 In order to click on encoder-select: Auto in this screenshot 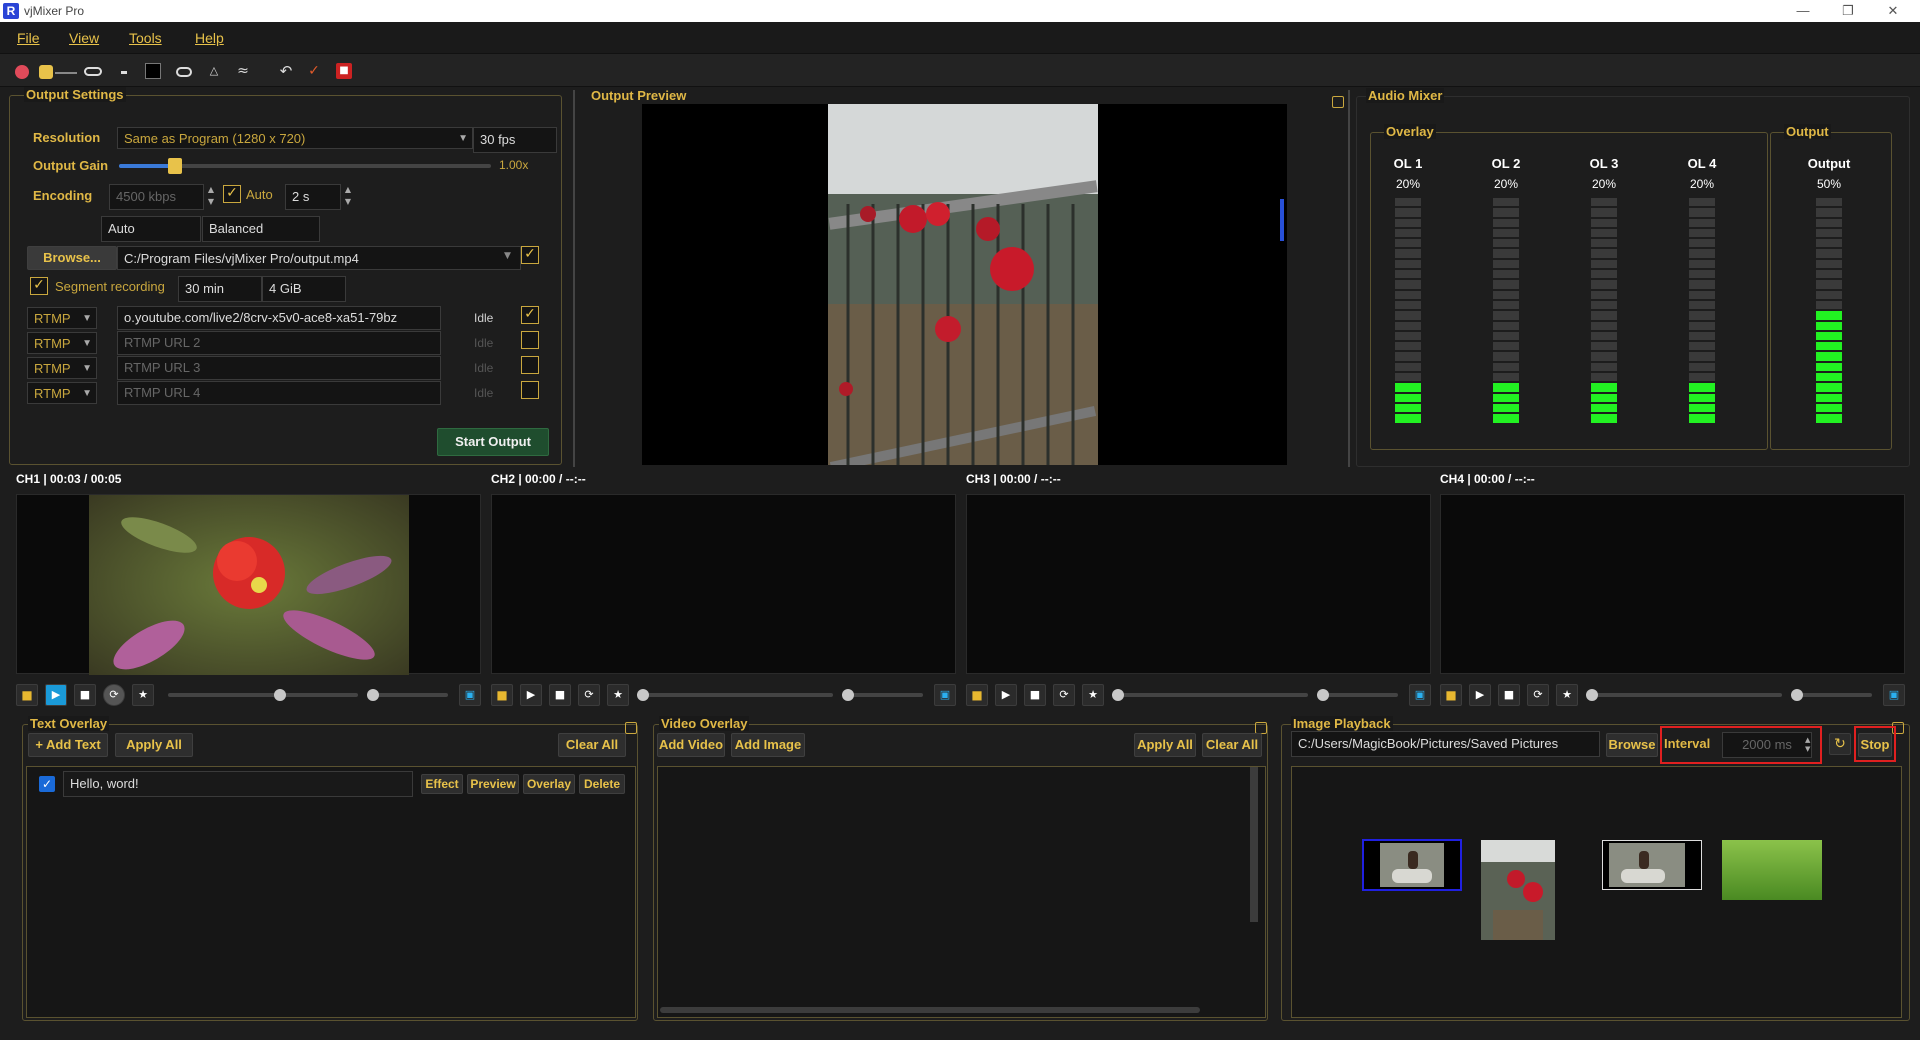, I will do `click(151, 229)`.